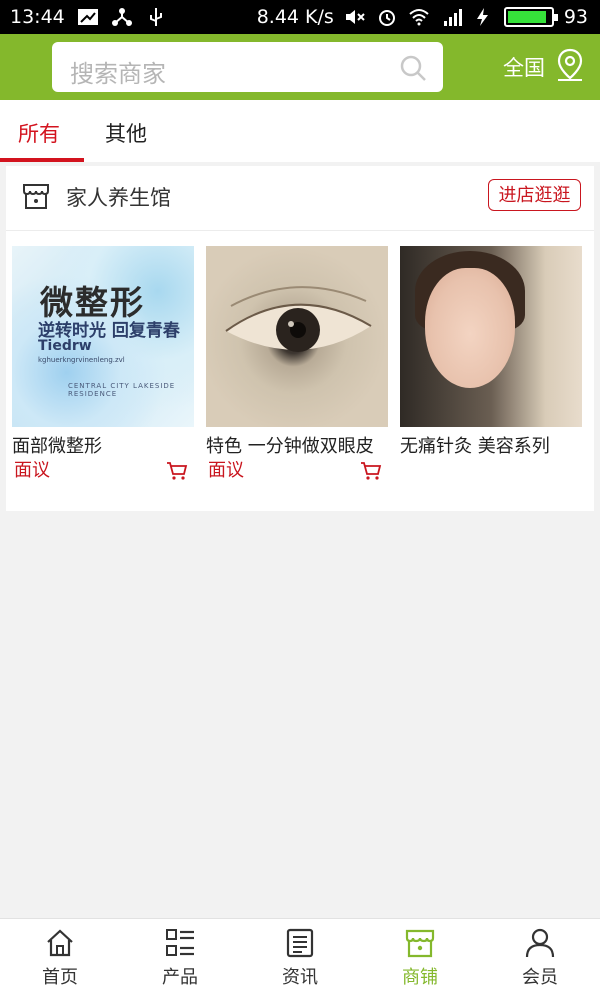 The image size is (600, 1000). Describe the element at coordinates (300, 198) in the screenshot. I see `shop-header: 家人养生馆 进店逛逛` at that location.